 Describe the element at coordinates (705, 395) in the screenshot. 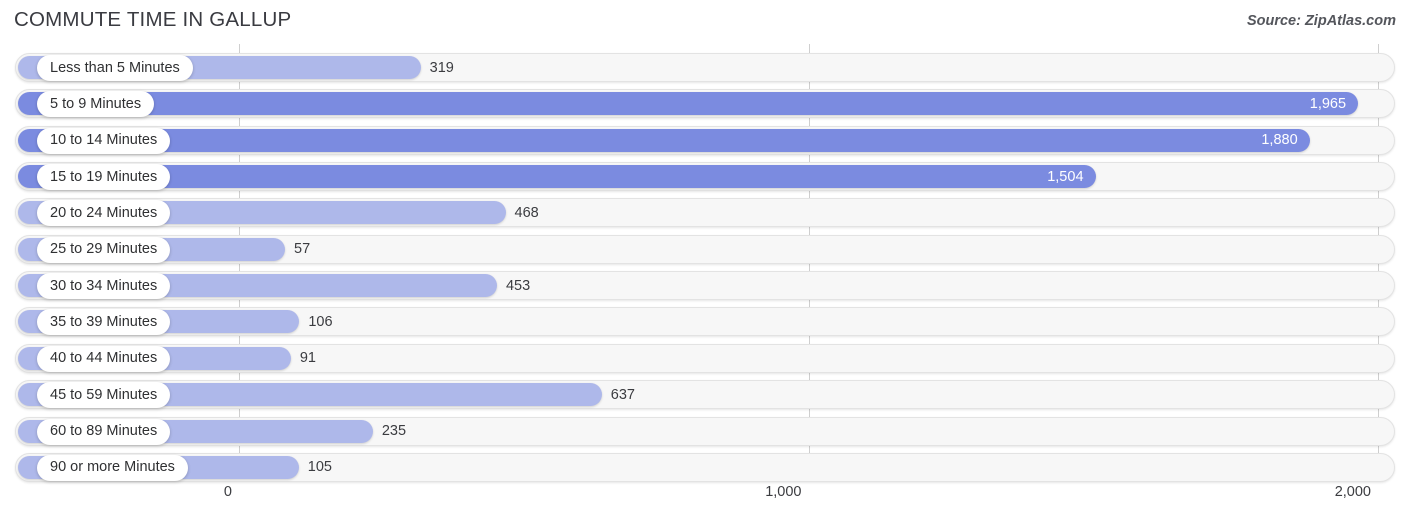

I see `bar-row: 45 to 59 Minutes 637` at that location.